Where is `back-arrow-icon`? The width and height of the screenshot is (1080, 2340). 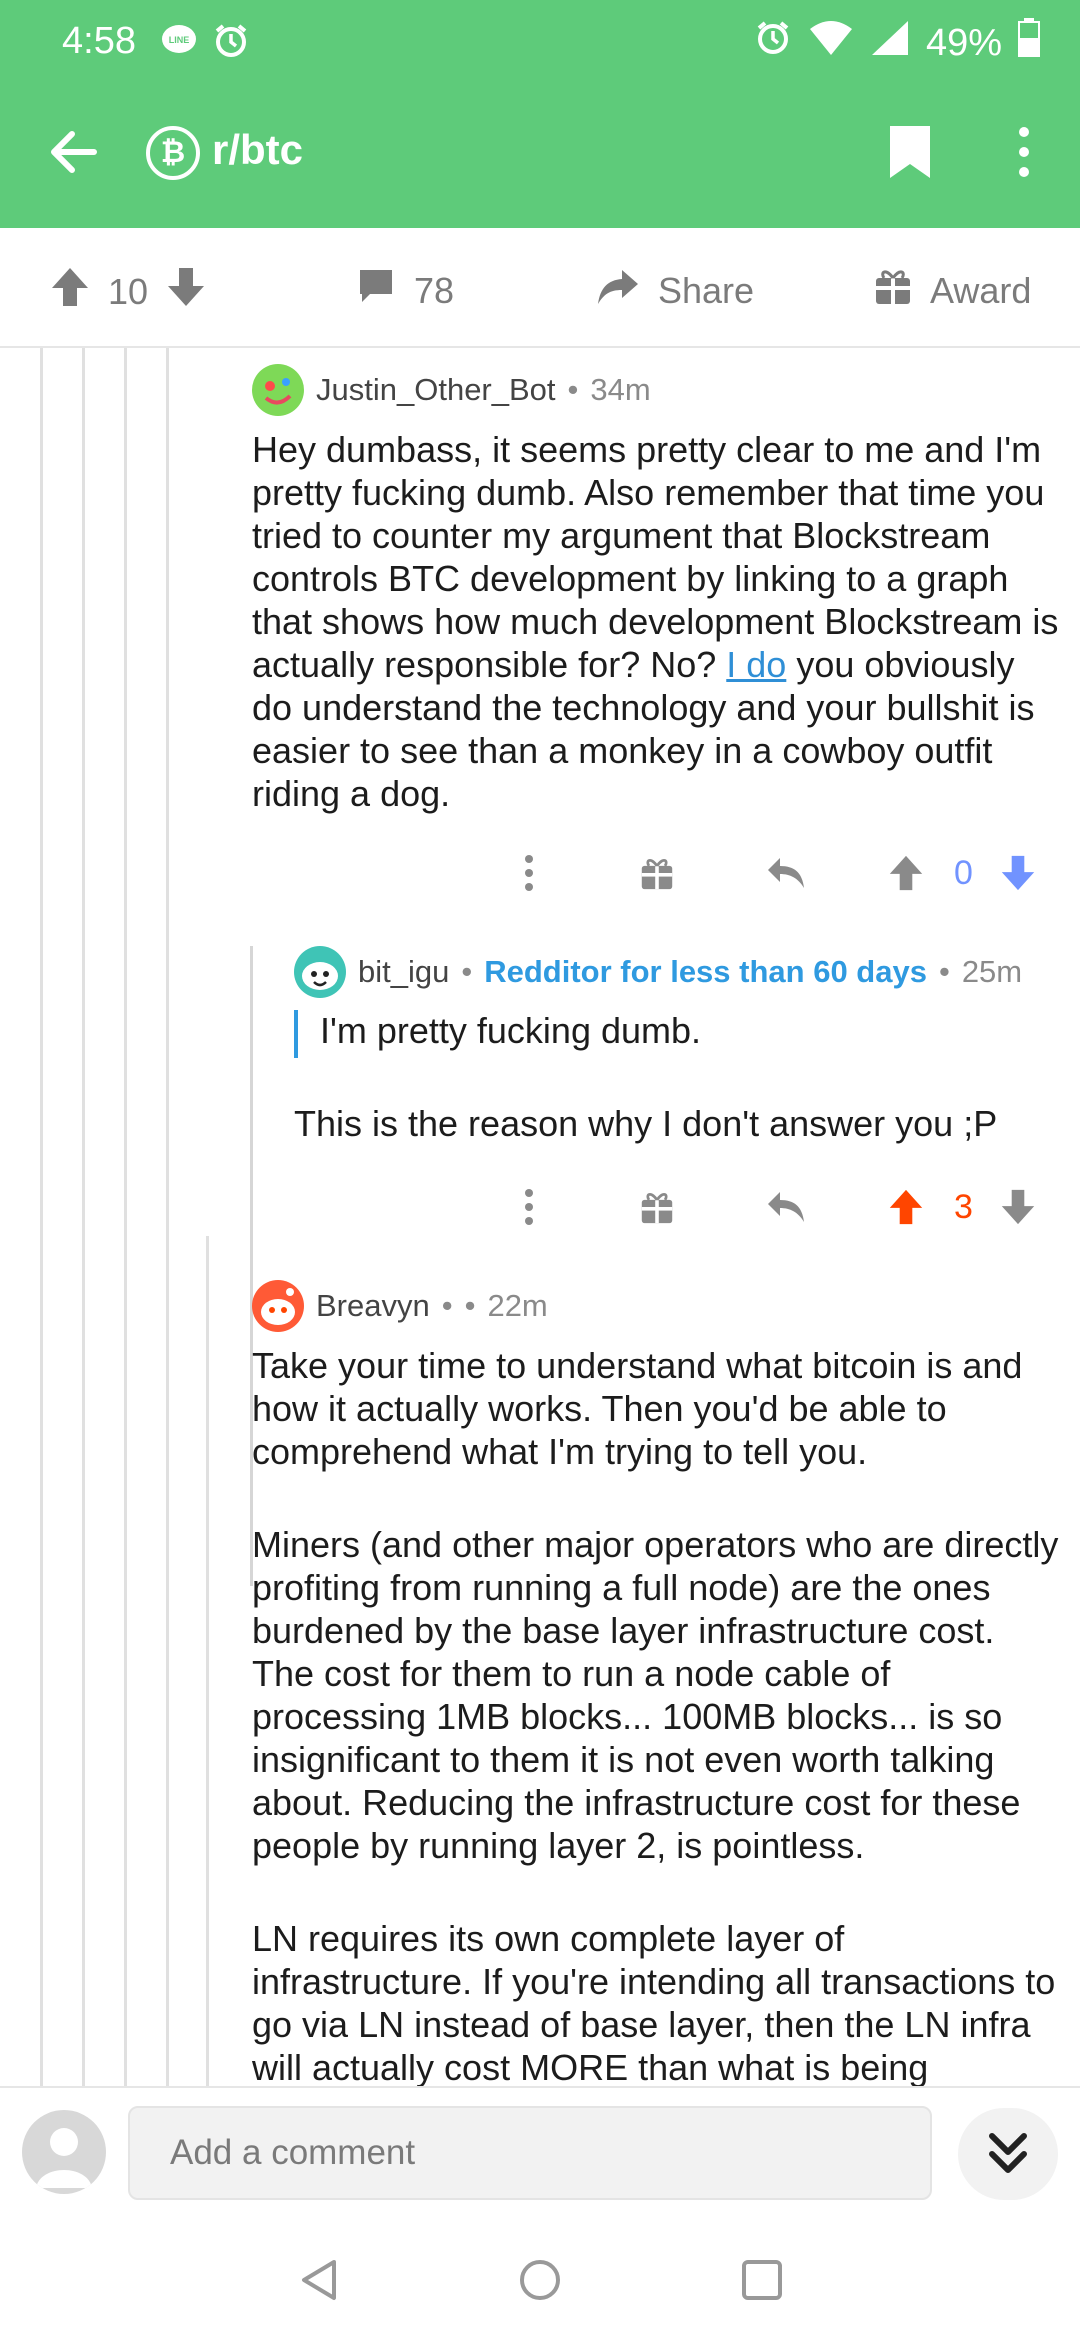 back-arrow-icon is located at coordinates (74, 152).